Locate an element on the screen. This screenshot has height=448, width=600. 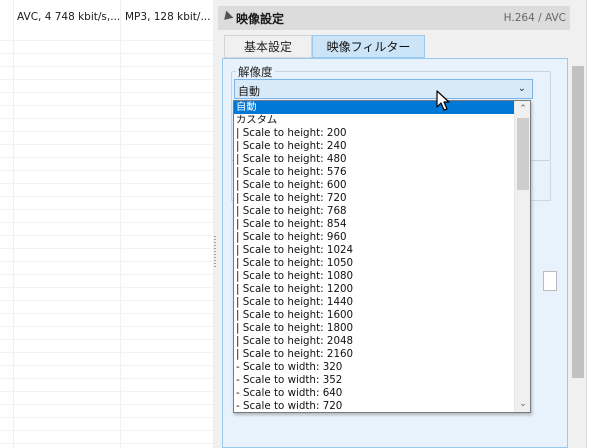
resolution-combobox: 自動 ⌄ is located at coordinates (383, 89).